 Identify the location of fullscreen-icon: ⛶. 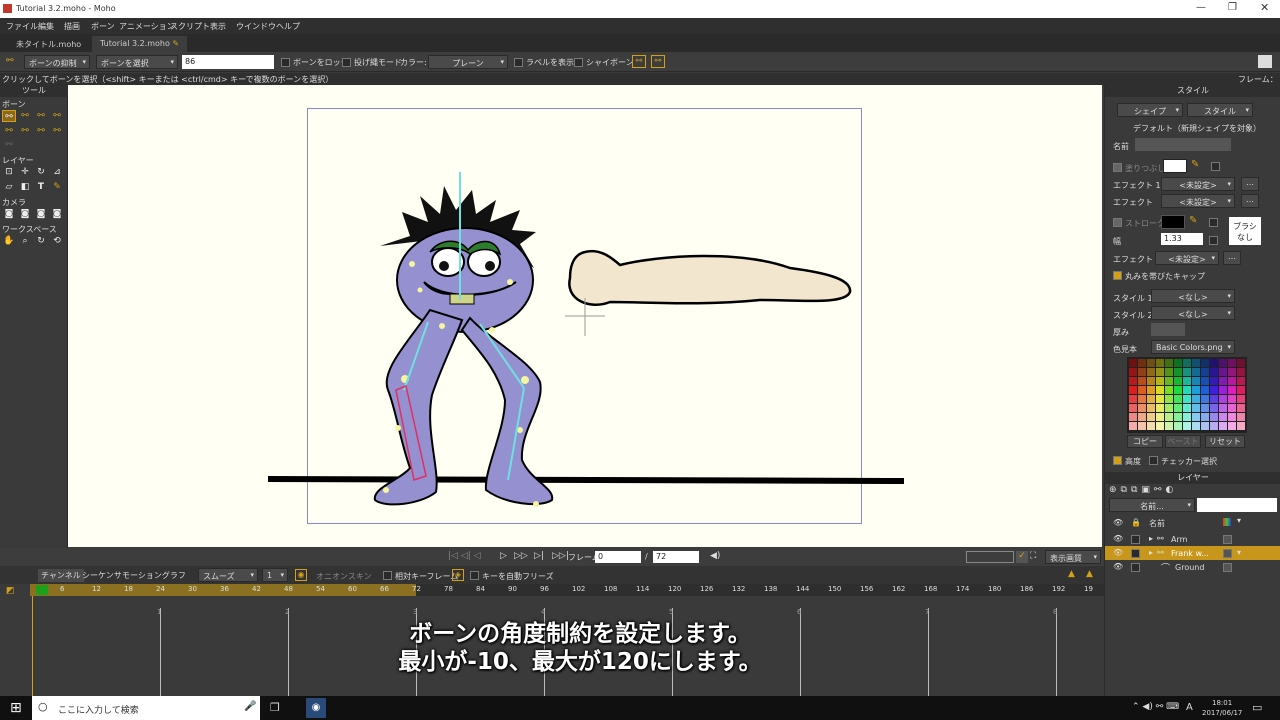
(1033, 556).